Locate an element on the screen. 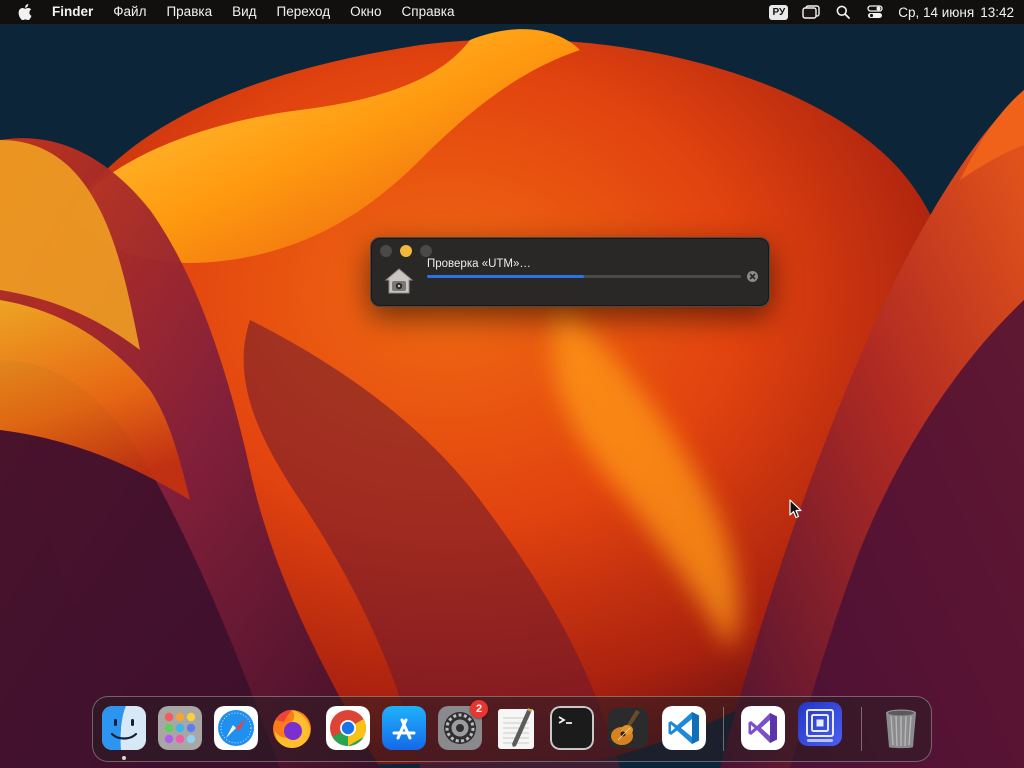 The height and width of the screenshot is (768, 1024). dock-system-settings: 2 is located at coordinates (463, 725).